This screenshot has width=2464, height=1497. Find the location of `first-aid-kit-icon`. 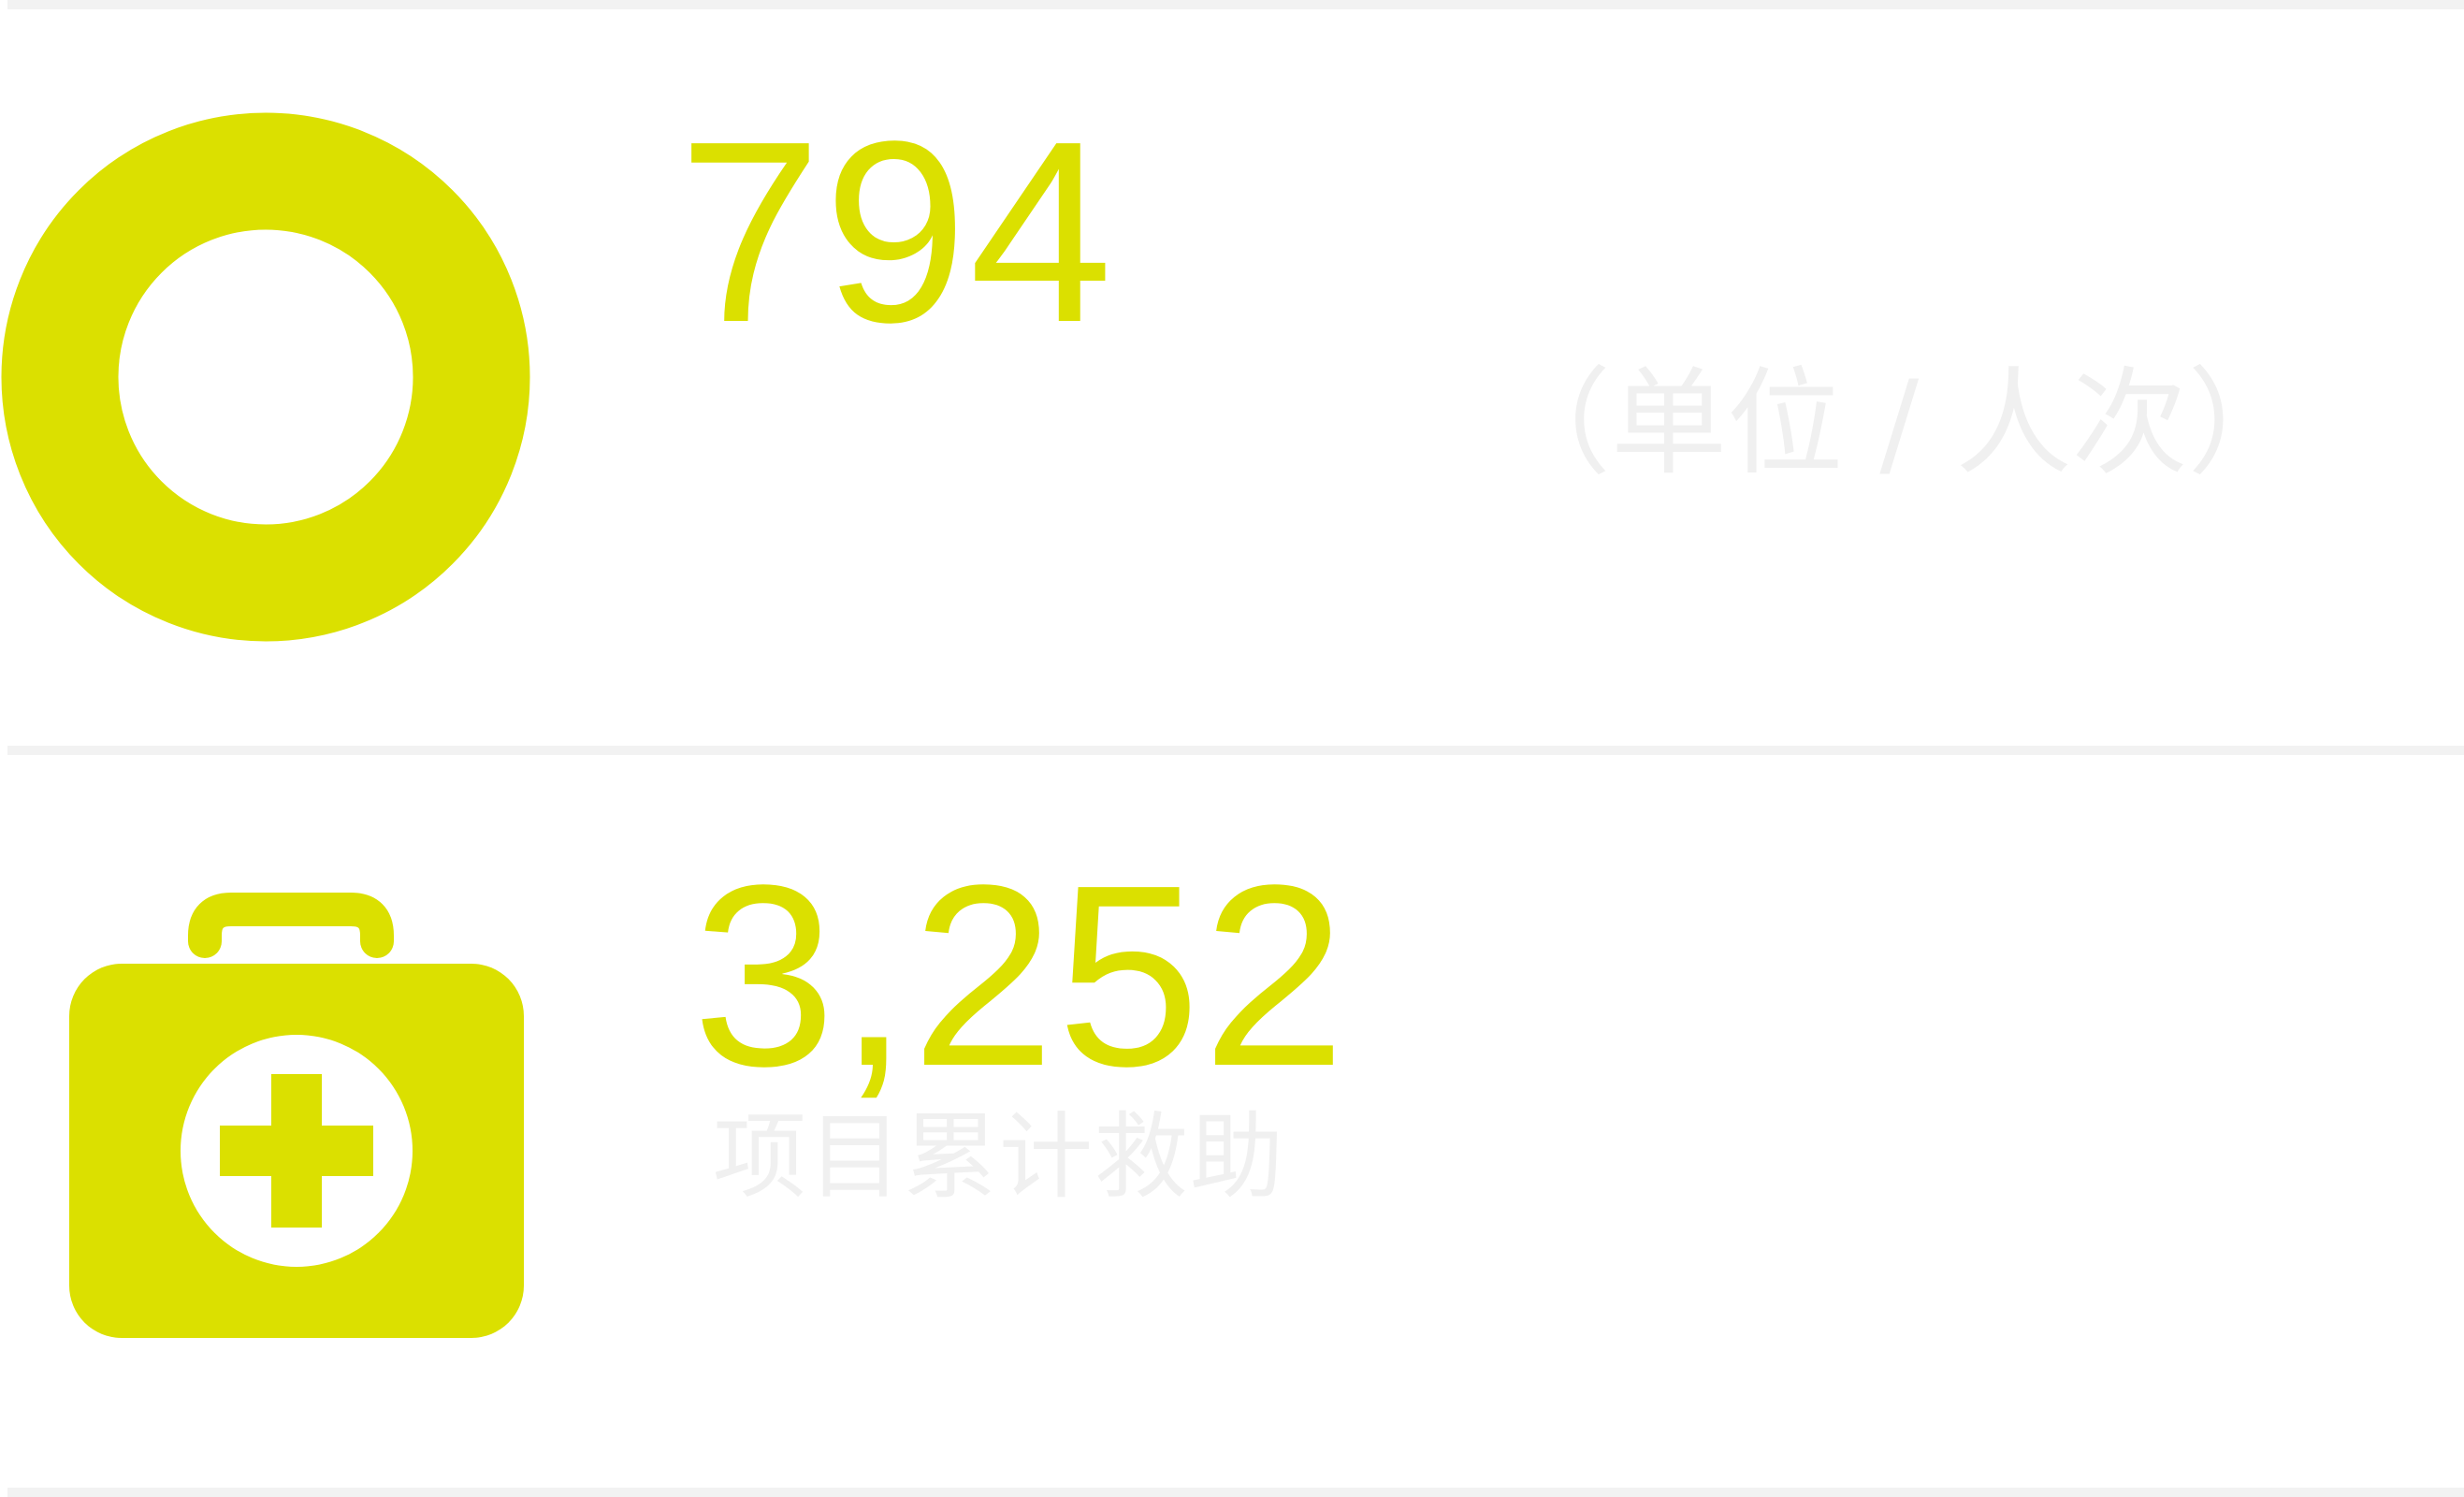

first-aid-kit-icon is located at coordinates (297, 1115).